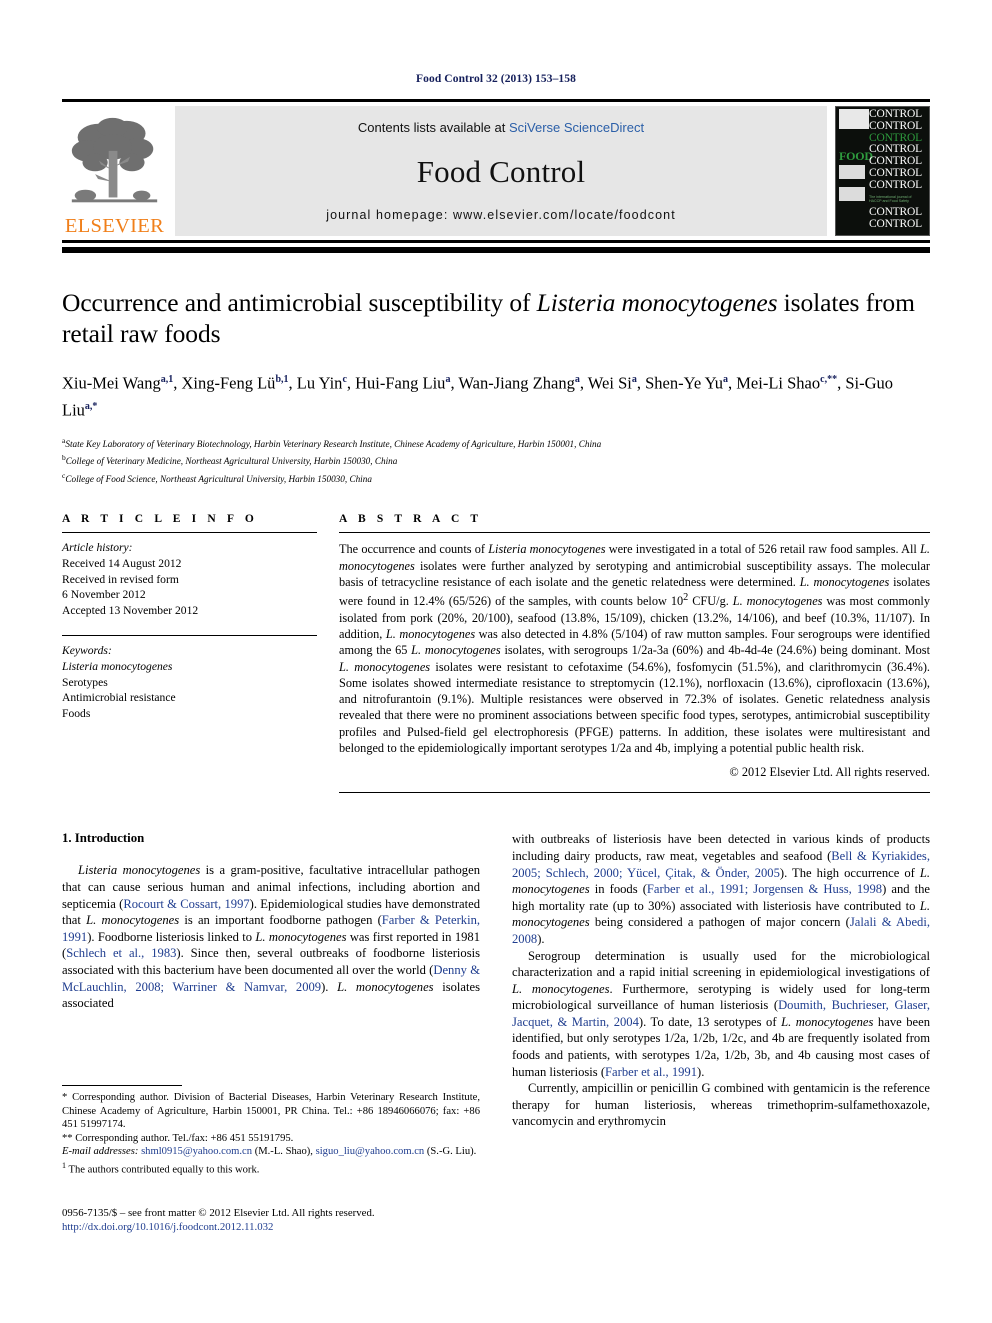 This screenshot has height=1323, width=992. Describe the element at coordinates (196, 1151) in the screenshot. I see `email-link-shao: shml0915@yahoo.com.cn` at that location.